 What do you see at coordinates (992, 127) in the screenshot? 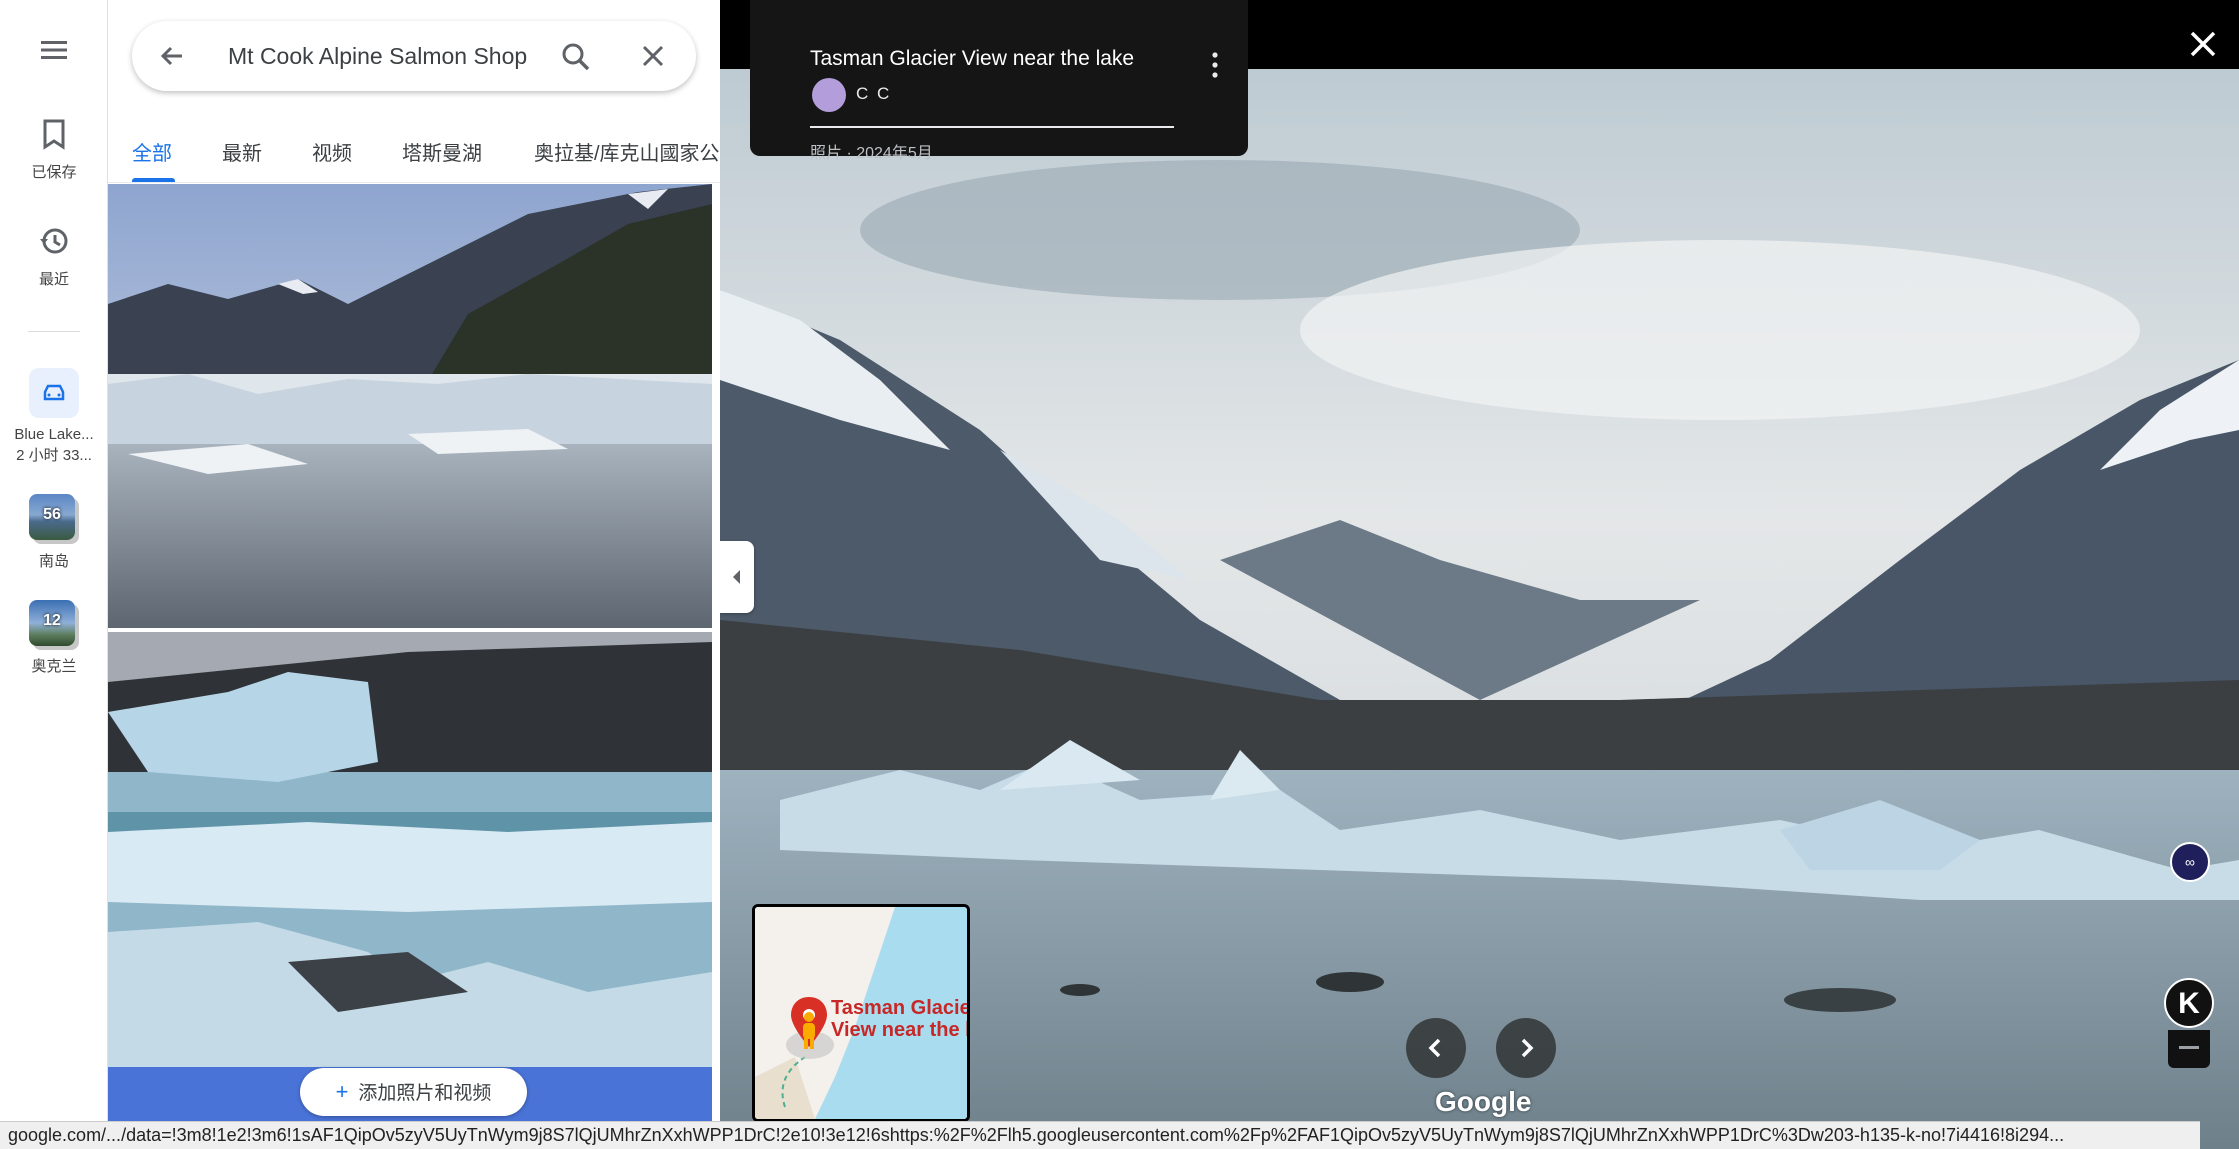
I see `info-divider` at bounding box center [992, 127].